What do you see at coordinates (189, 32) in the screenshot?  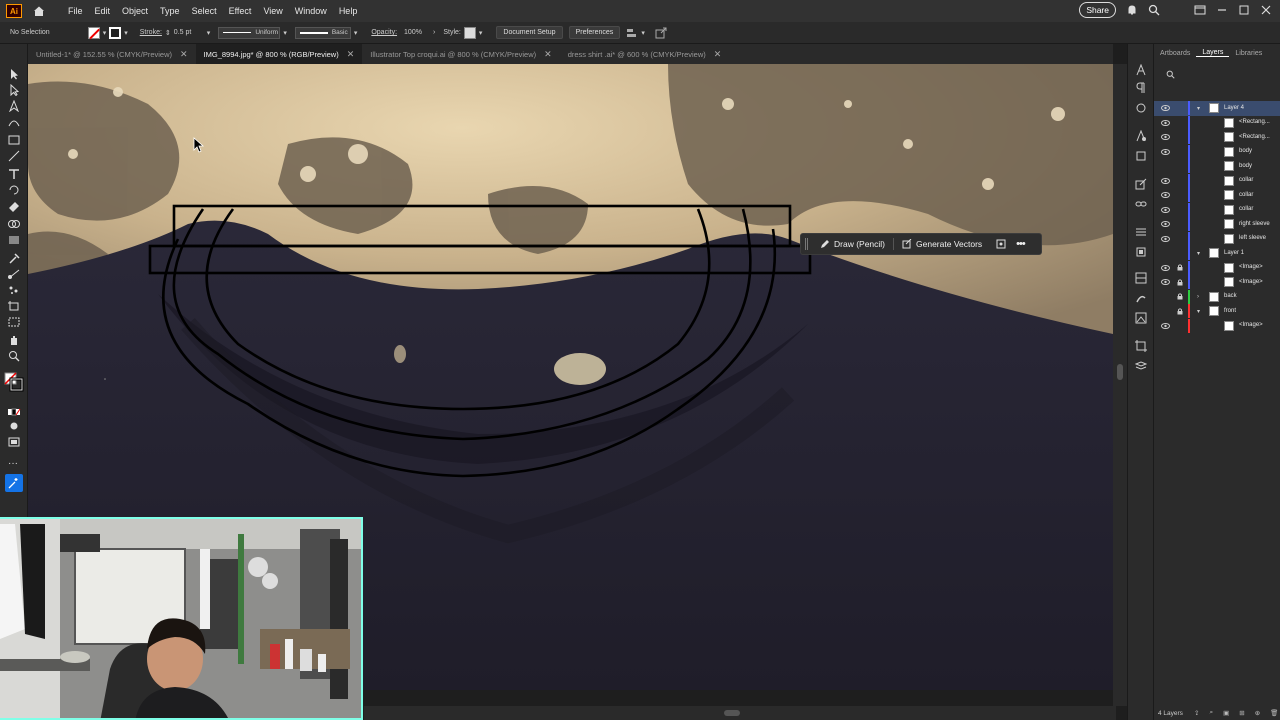 I see `stroke-weight-input: 0.5 pt` at bounding box center [189, 32].